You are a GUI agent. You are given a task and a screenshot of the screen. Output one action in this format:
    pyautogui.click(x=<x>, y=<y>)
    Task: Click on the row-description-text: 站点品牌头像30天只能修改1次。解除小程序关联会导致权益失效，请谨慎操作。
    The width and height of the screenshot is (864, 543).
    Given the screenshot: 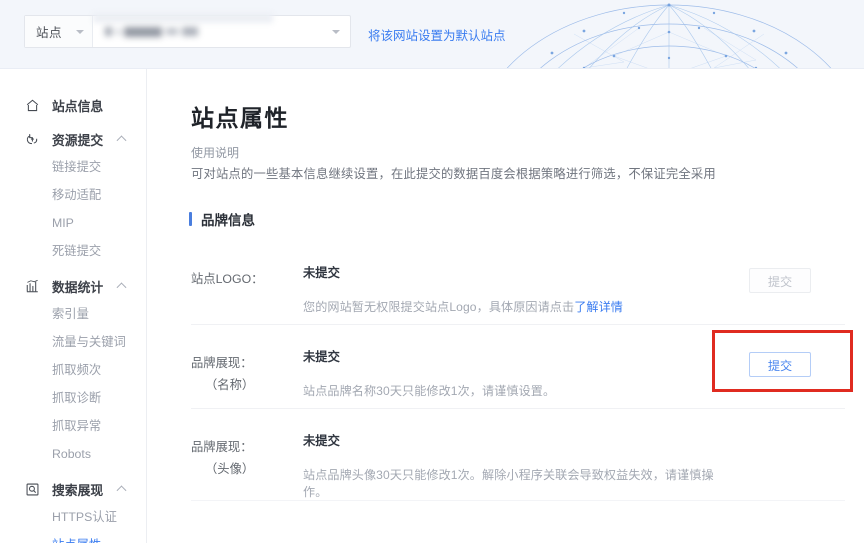 What is the action you would take?
    pyautogui.click(x=508, y=483)
    